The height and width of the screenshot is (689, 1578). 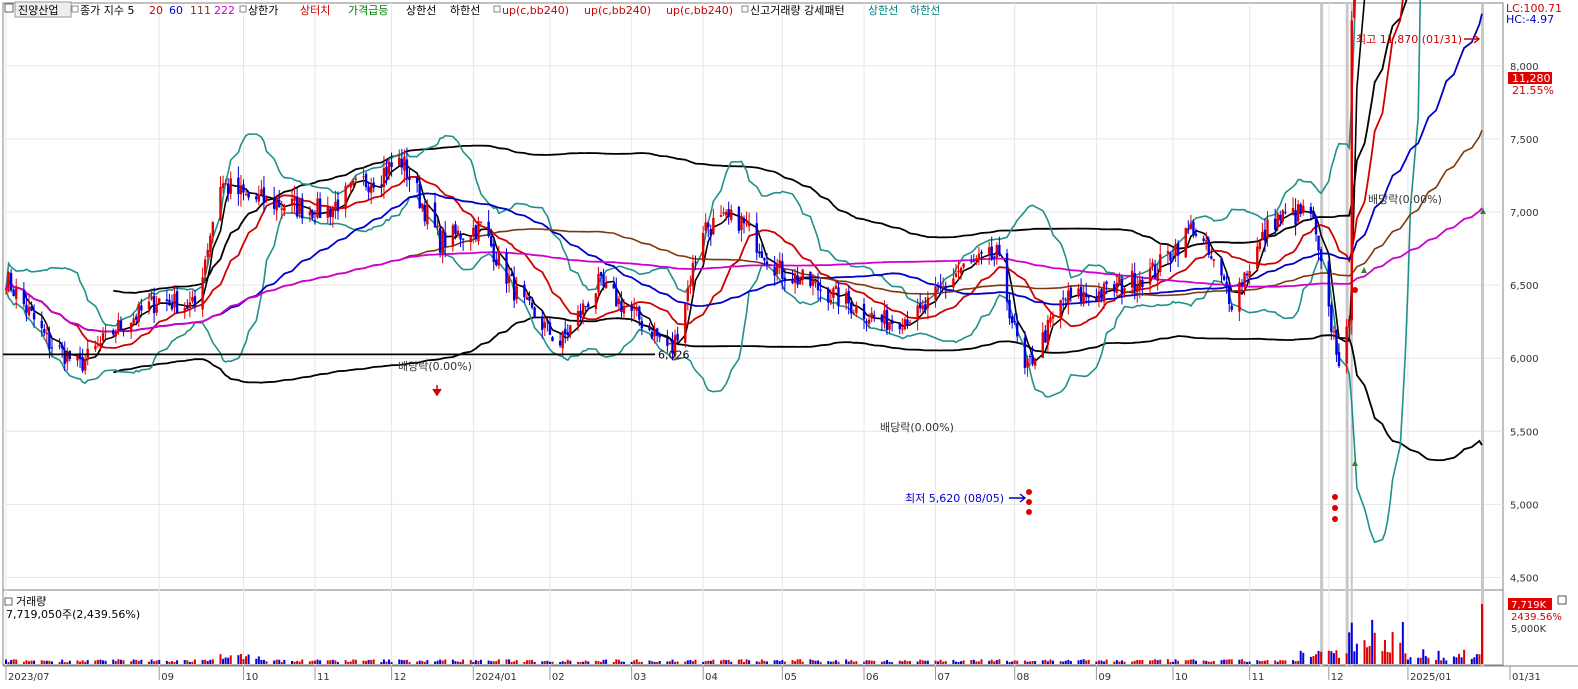 I want to click on legend-item: 60, so click(x=176, y=10).